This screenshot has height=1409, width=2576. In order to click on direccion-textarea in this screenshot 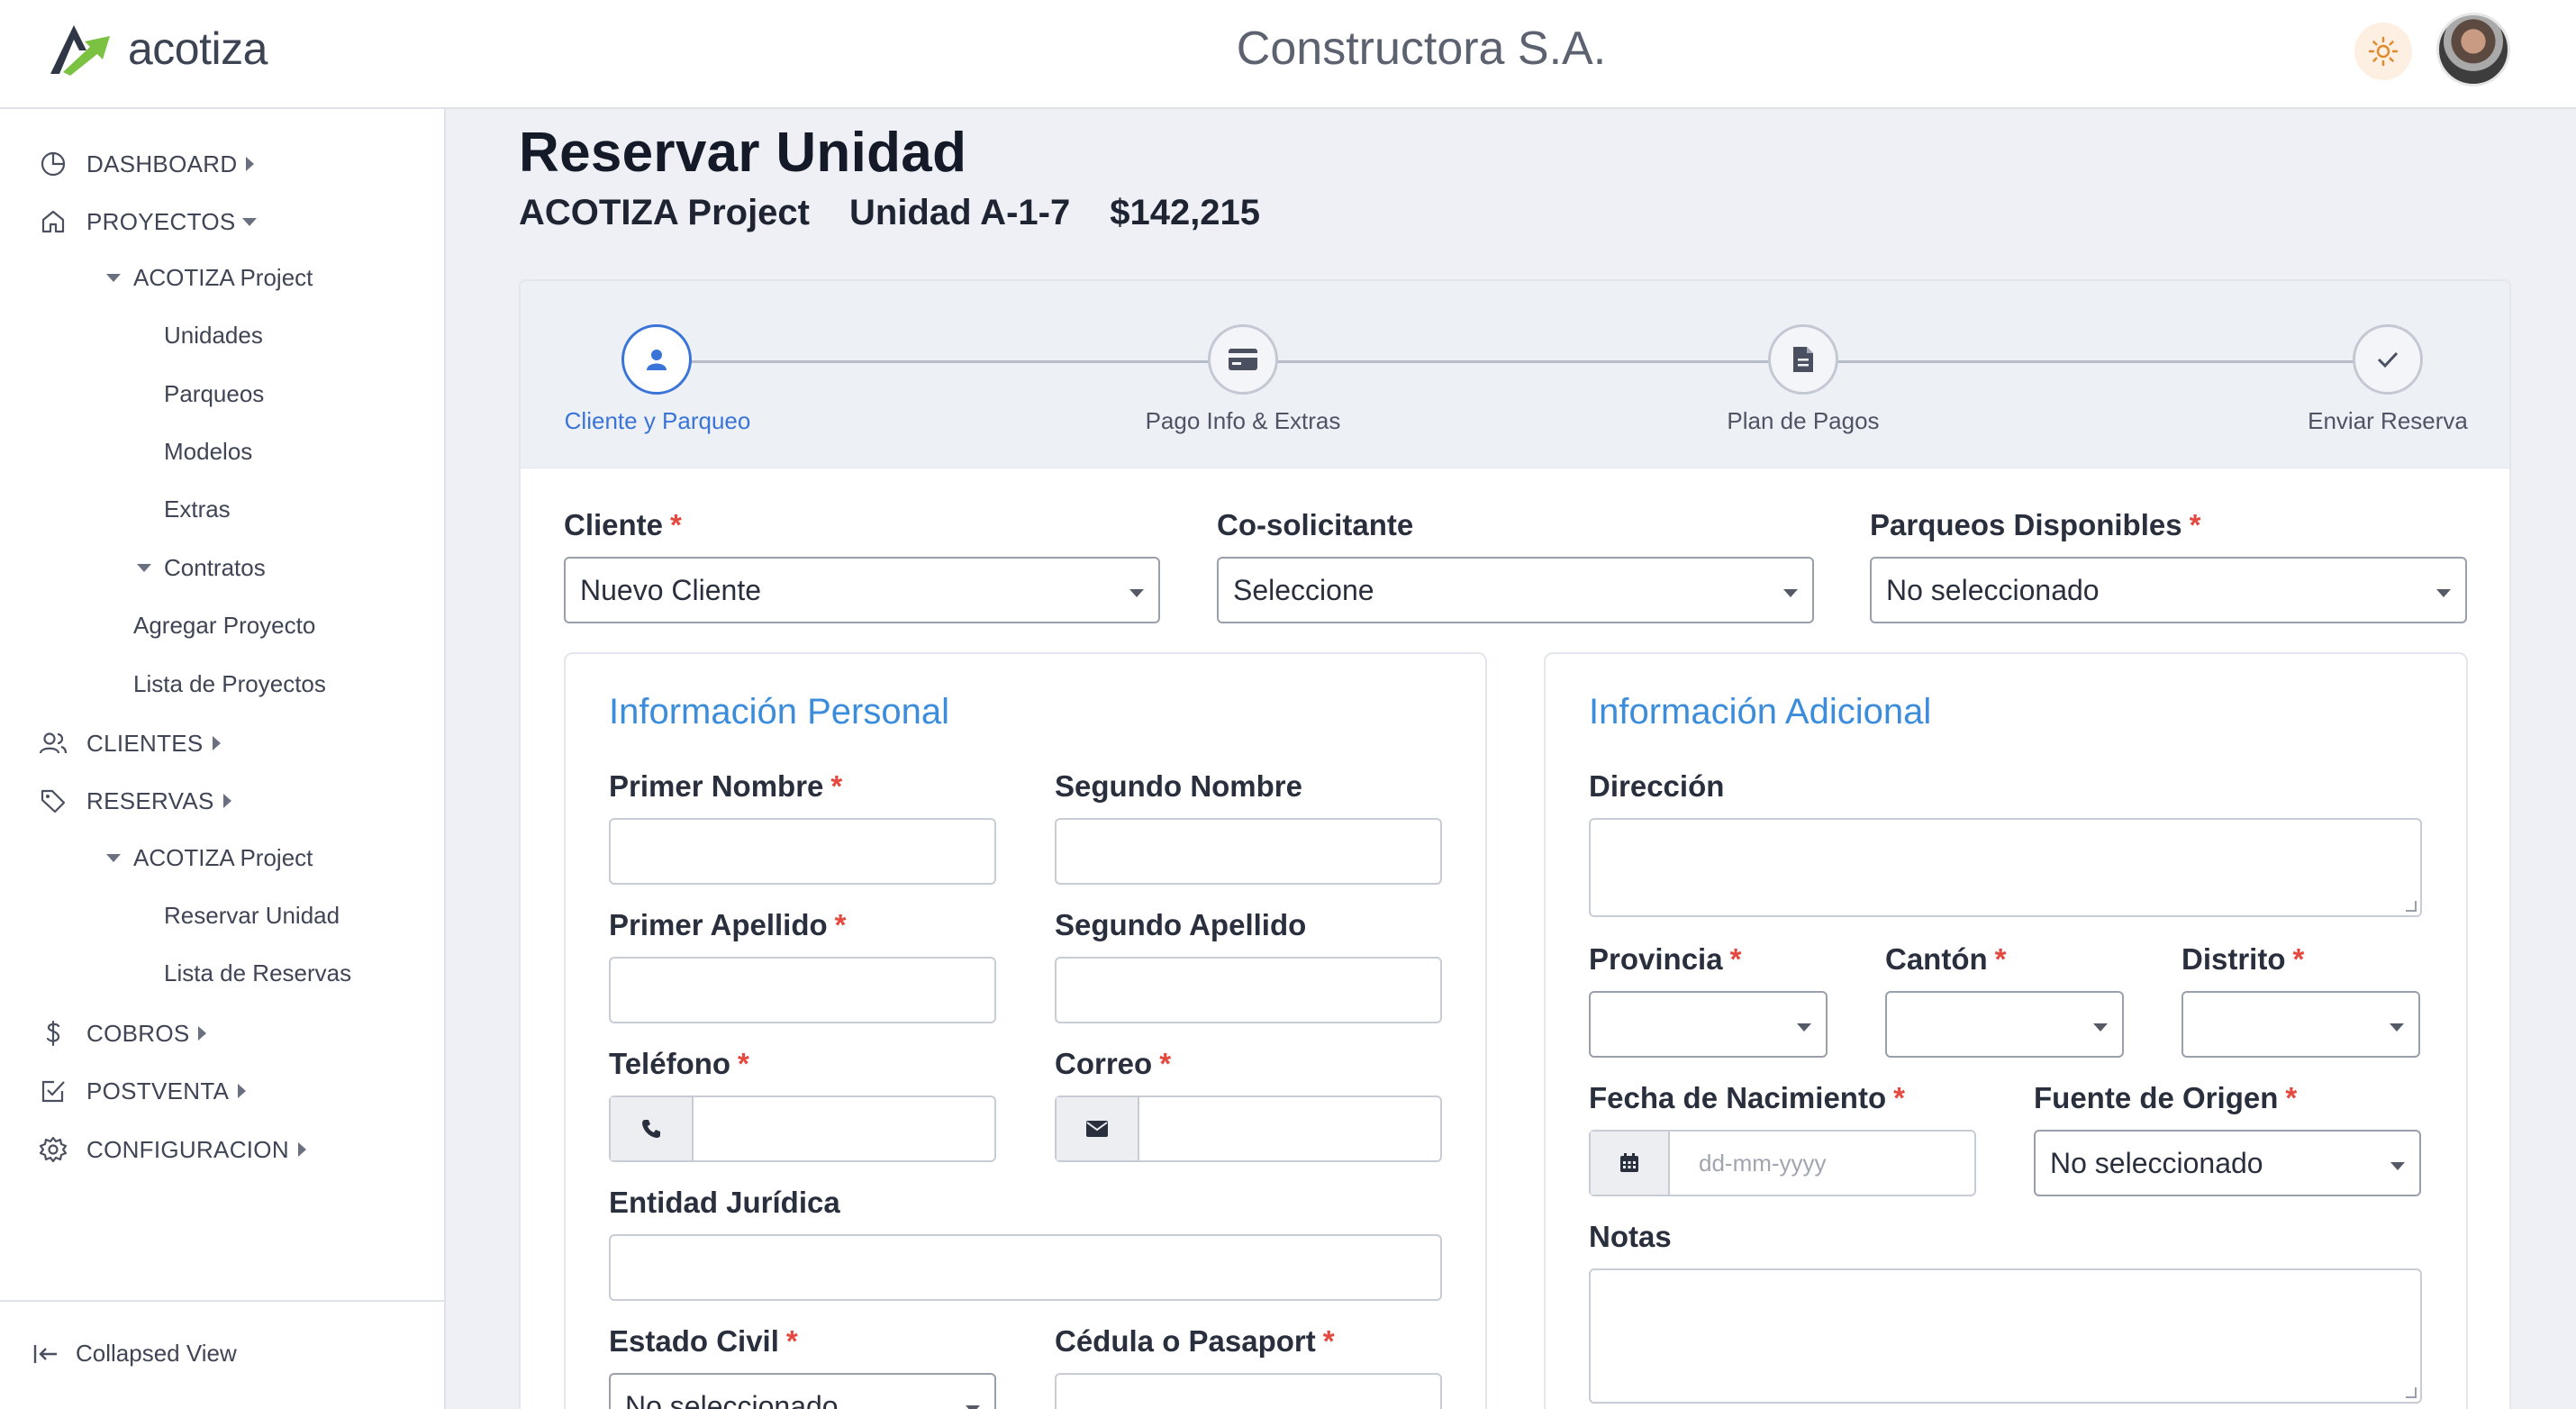, I will do `click(2005, 867)`.